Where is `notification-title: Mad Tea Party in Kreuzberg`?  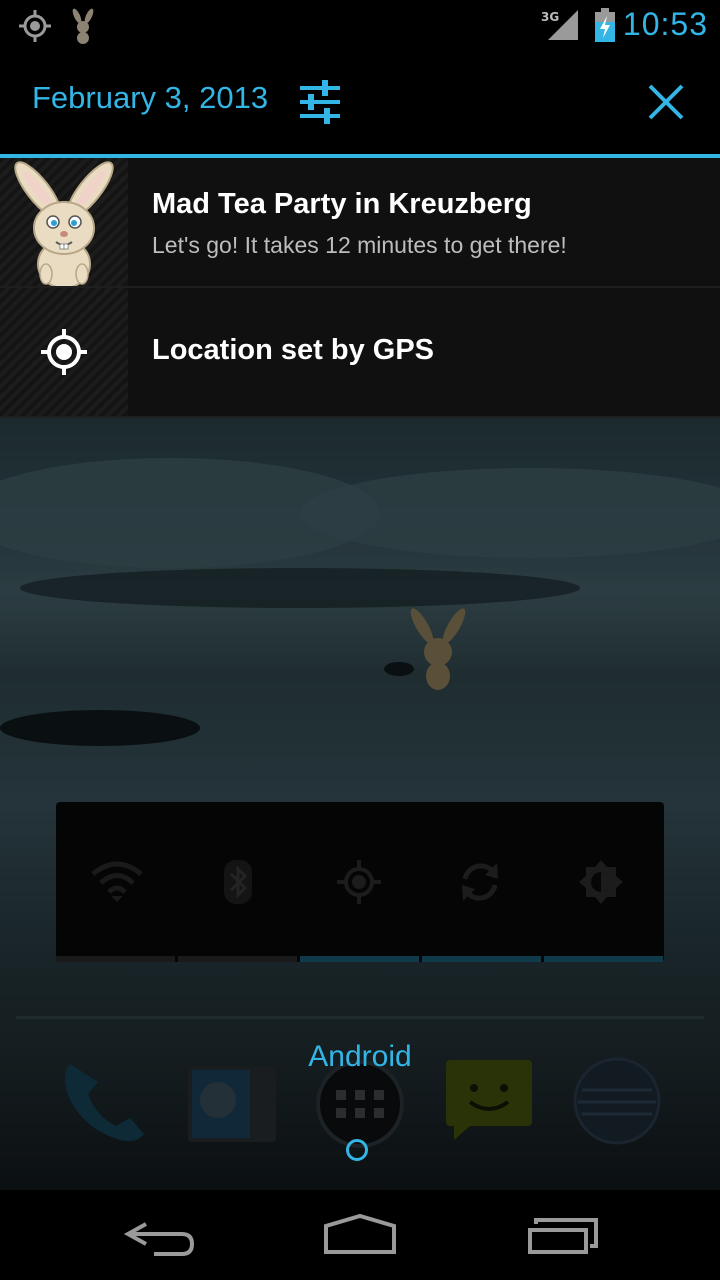
notification-title: Mad Tea Party in Kreuzberg is located at coordinates (342, 204).